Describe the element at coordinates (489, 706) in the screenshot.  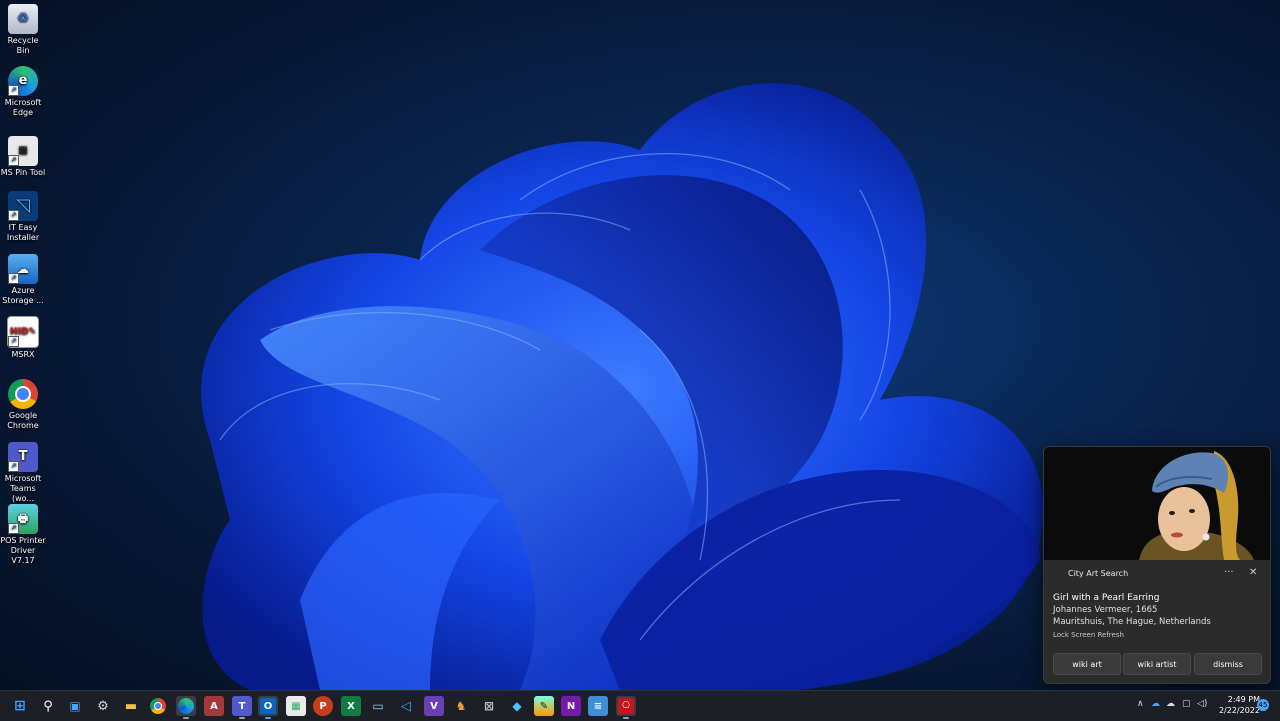
I see `snipping-icon: ⊠` at that location.